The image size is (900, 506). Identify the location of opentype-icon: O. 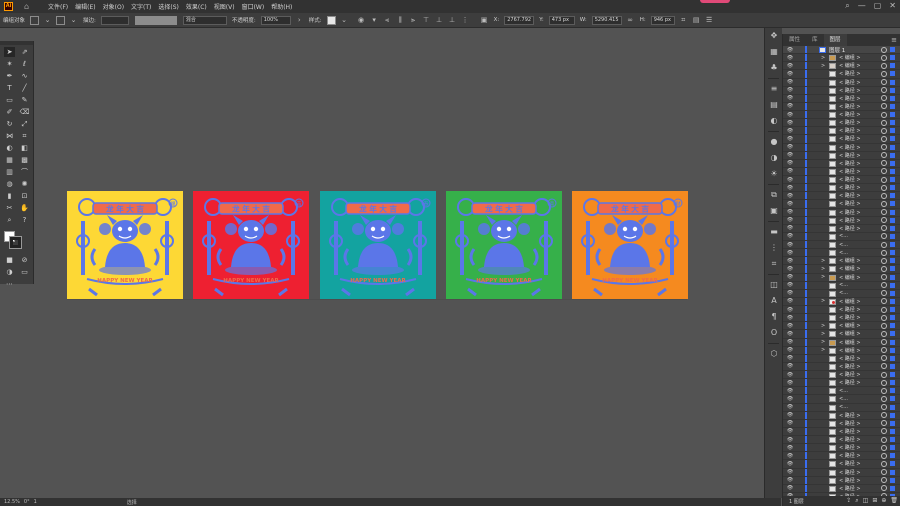
(774, 333).